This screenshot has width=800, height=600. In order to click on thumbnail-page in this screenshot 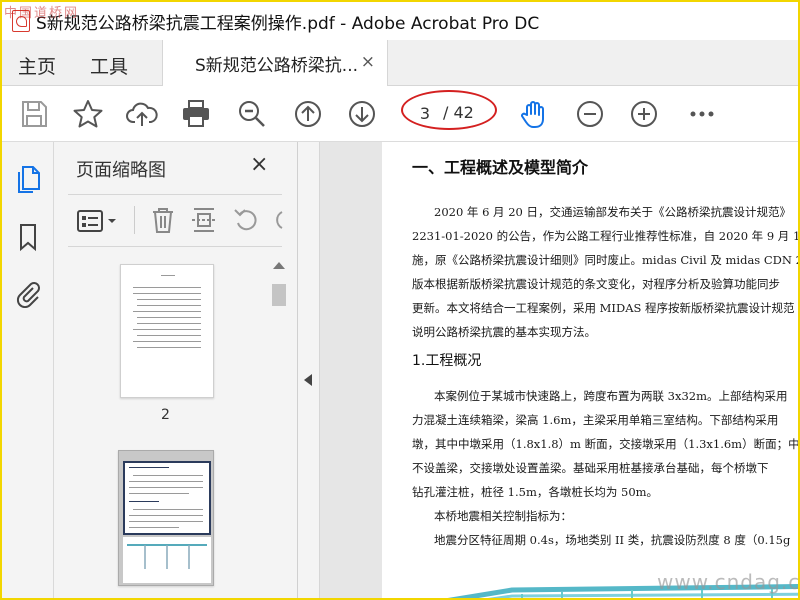, I will do `click(167, 331)`.